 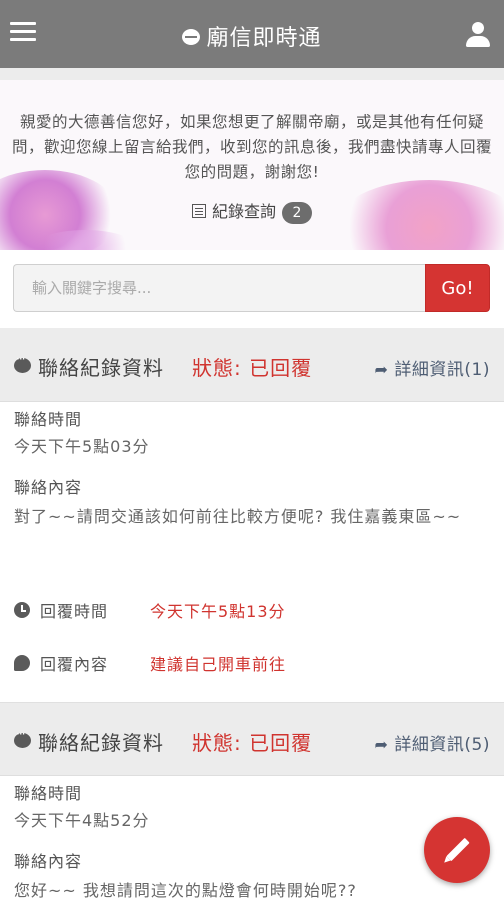 What do you see at coordinates (442, 745) in the screenshot?
I see `detail-link-label: 詳細資訊(5)` at bounding box center [442, 745].